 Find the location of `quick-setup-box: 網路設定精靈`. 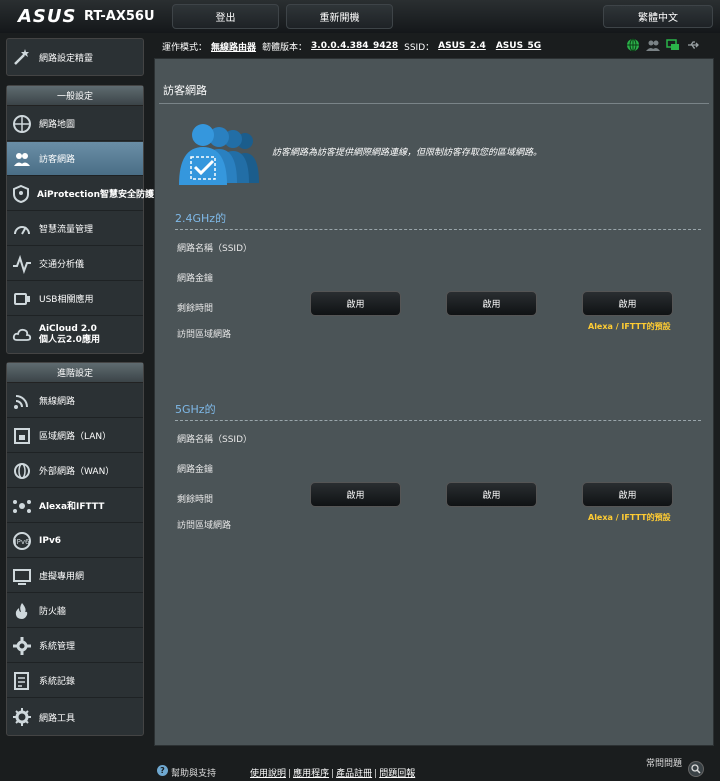

quick-setup-box: 網路設定精靈 is located at coordinates (75, 57).